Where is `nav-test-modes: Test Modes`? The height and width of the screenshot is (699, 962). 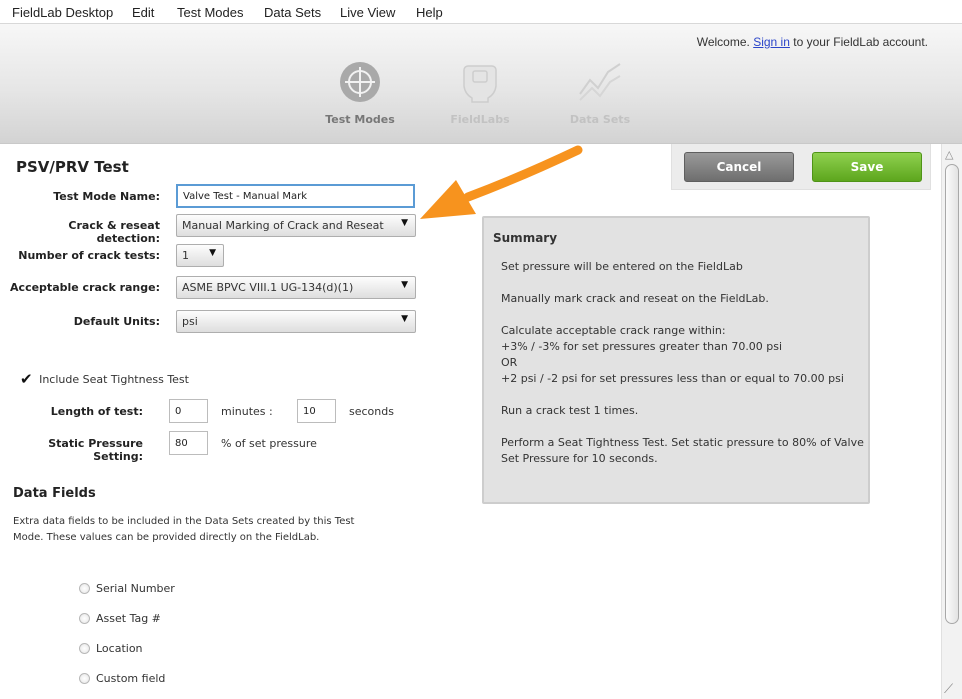 nav-test-modes: Test Modes is located at coordinates (360, 93).